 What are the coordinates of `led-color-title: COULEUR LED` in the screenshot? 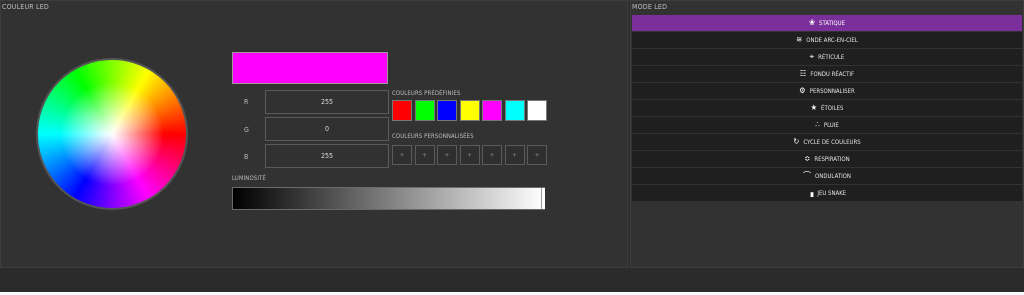 It's located at (25, 7).